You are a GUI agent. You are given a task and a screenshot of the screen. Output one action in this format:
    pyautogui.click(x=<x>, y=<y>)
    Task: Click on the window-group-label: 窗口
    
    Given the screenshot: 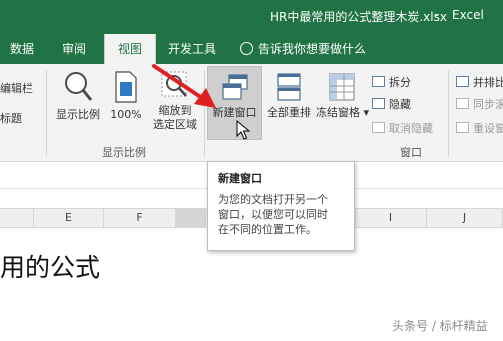 What is the action you would take?
    pyautogui.click(x=411, y=152)
    